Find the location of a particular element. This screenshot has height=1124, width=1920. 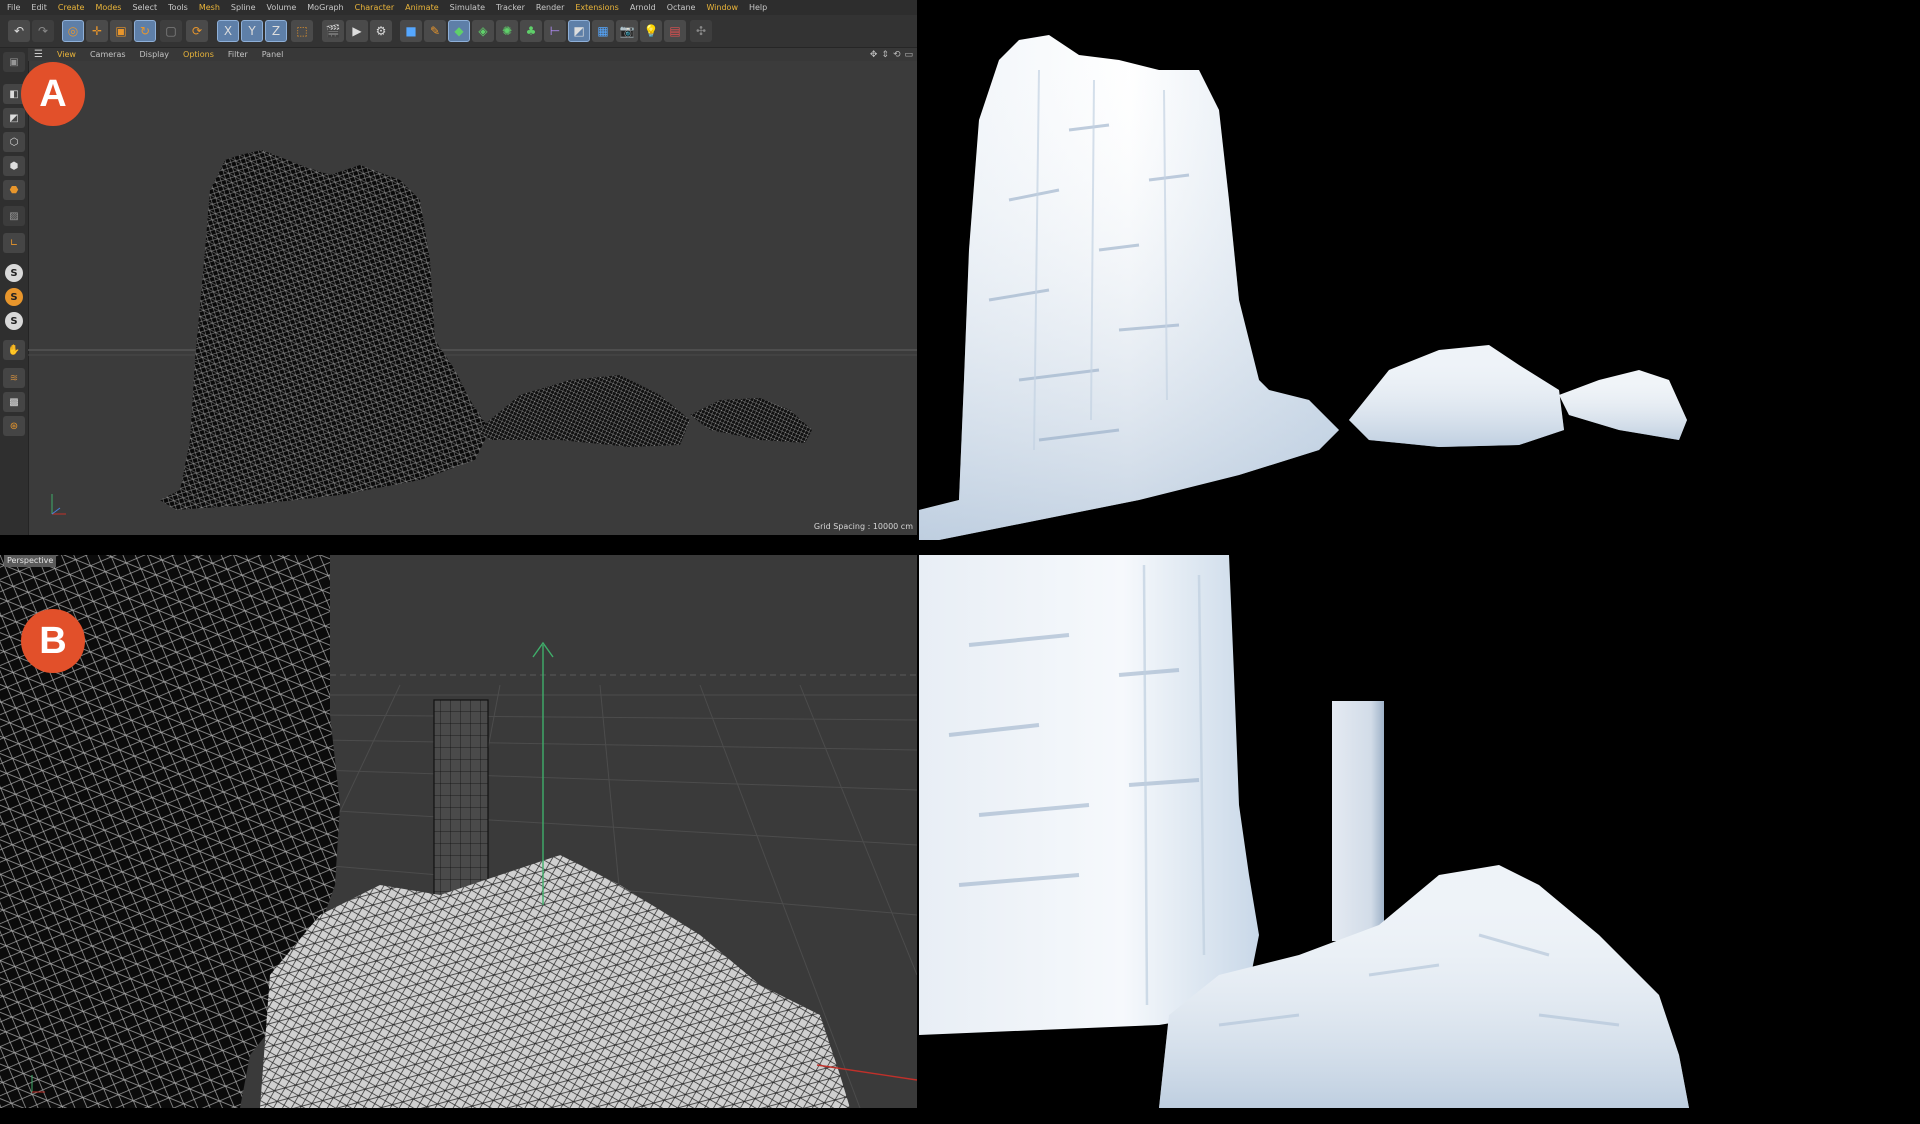

camera-label: Perspective is located at coordinates (30, 561).